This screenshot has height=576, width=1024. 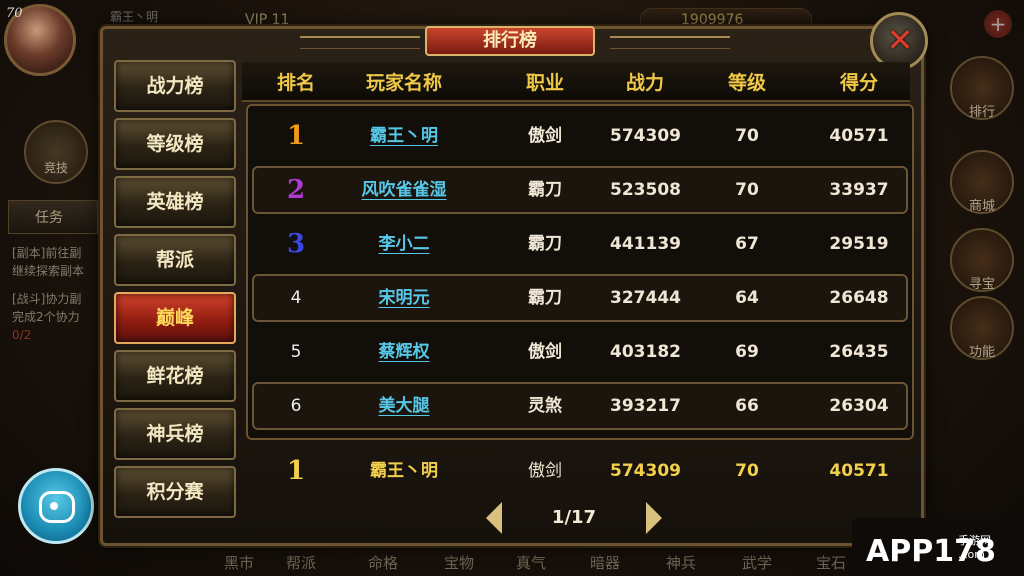 I want to click on rank-cell: 1, so click(x=296, y=136).